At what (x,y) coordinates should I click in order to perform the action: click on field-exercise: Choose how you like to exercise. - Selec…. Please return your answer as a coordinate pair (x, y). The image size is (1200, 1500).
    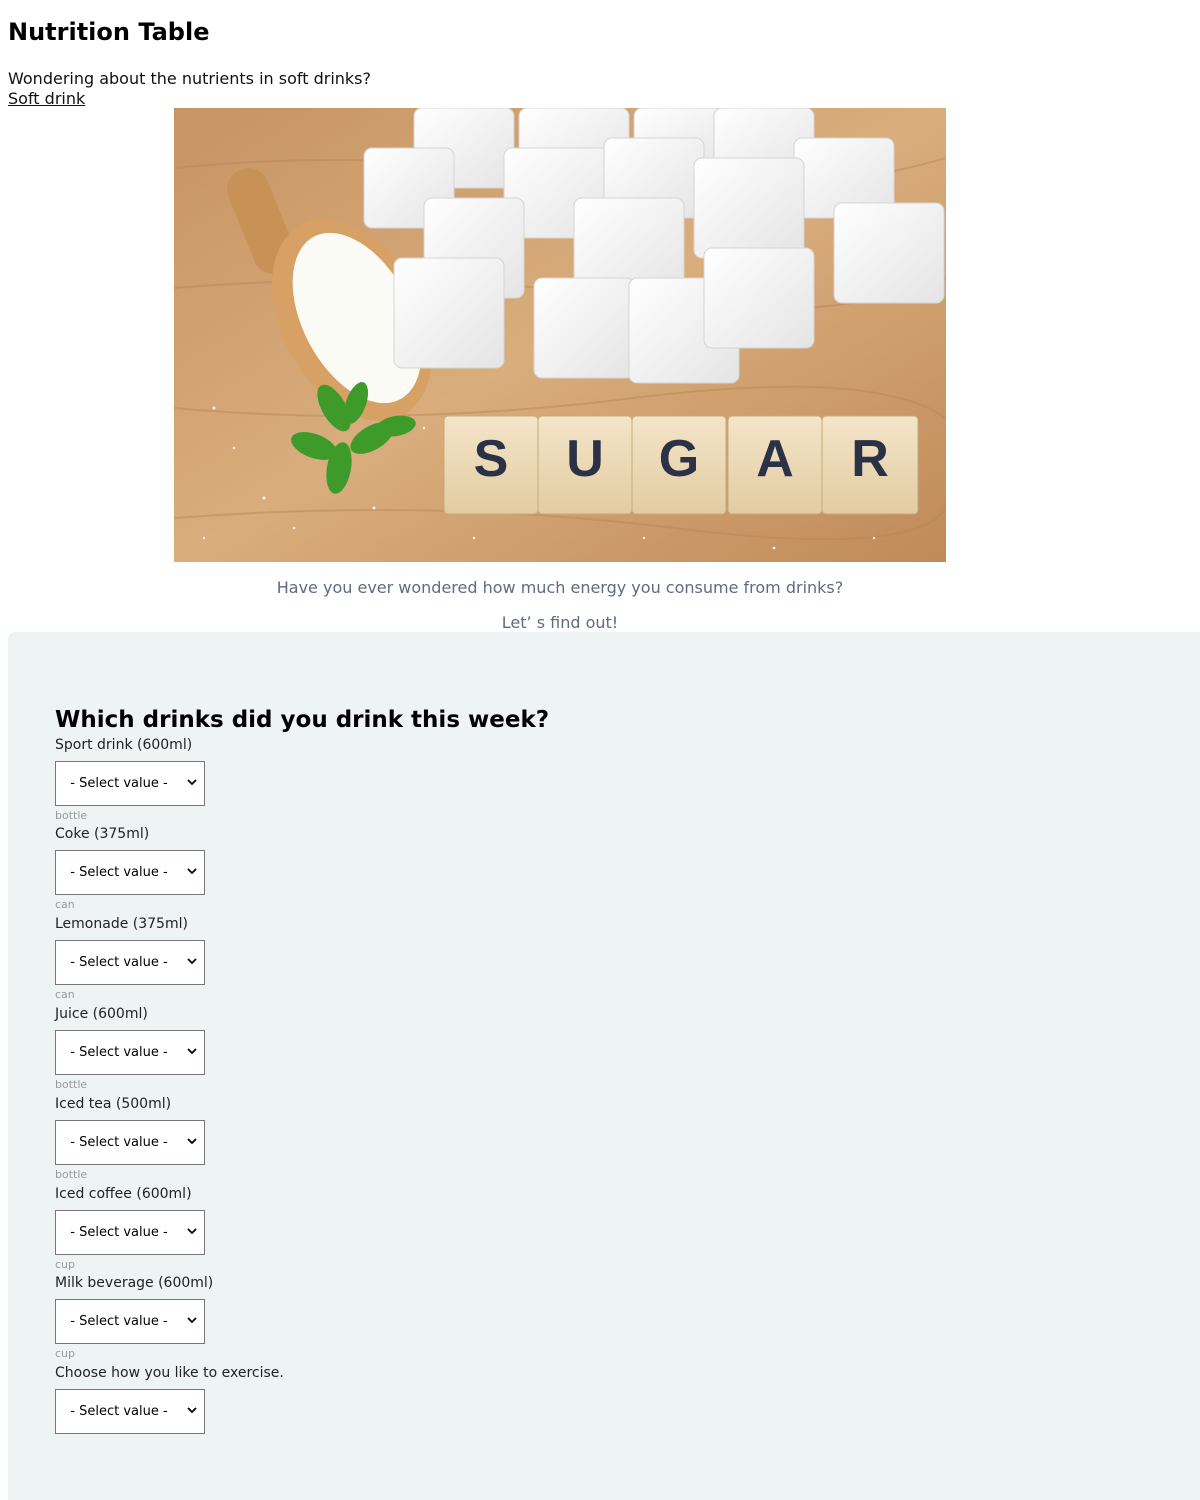
    Looking at the image, I should click on (169, 1399).